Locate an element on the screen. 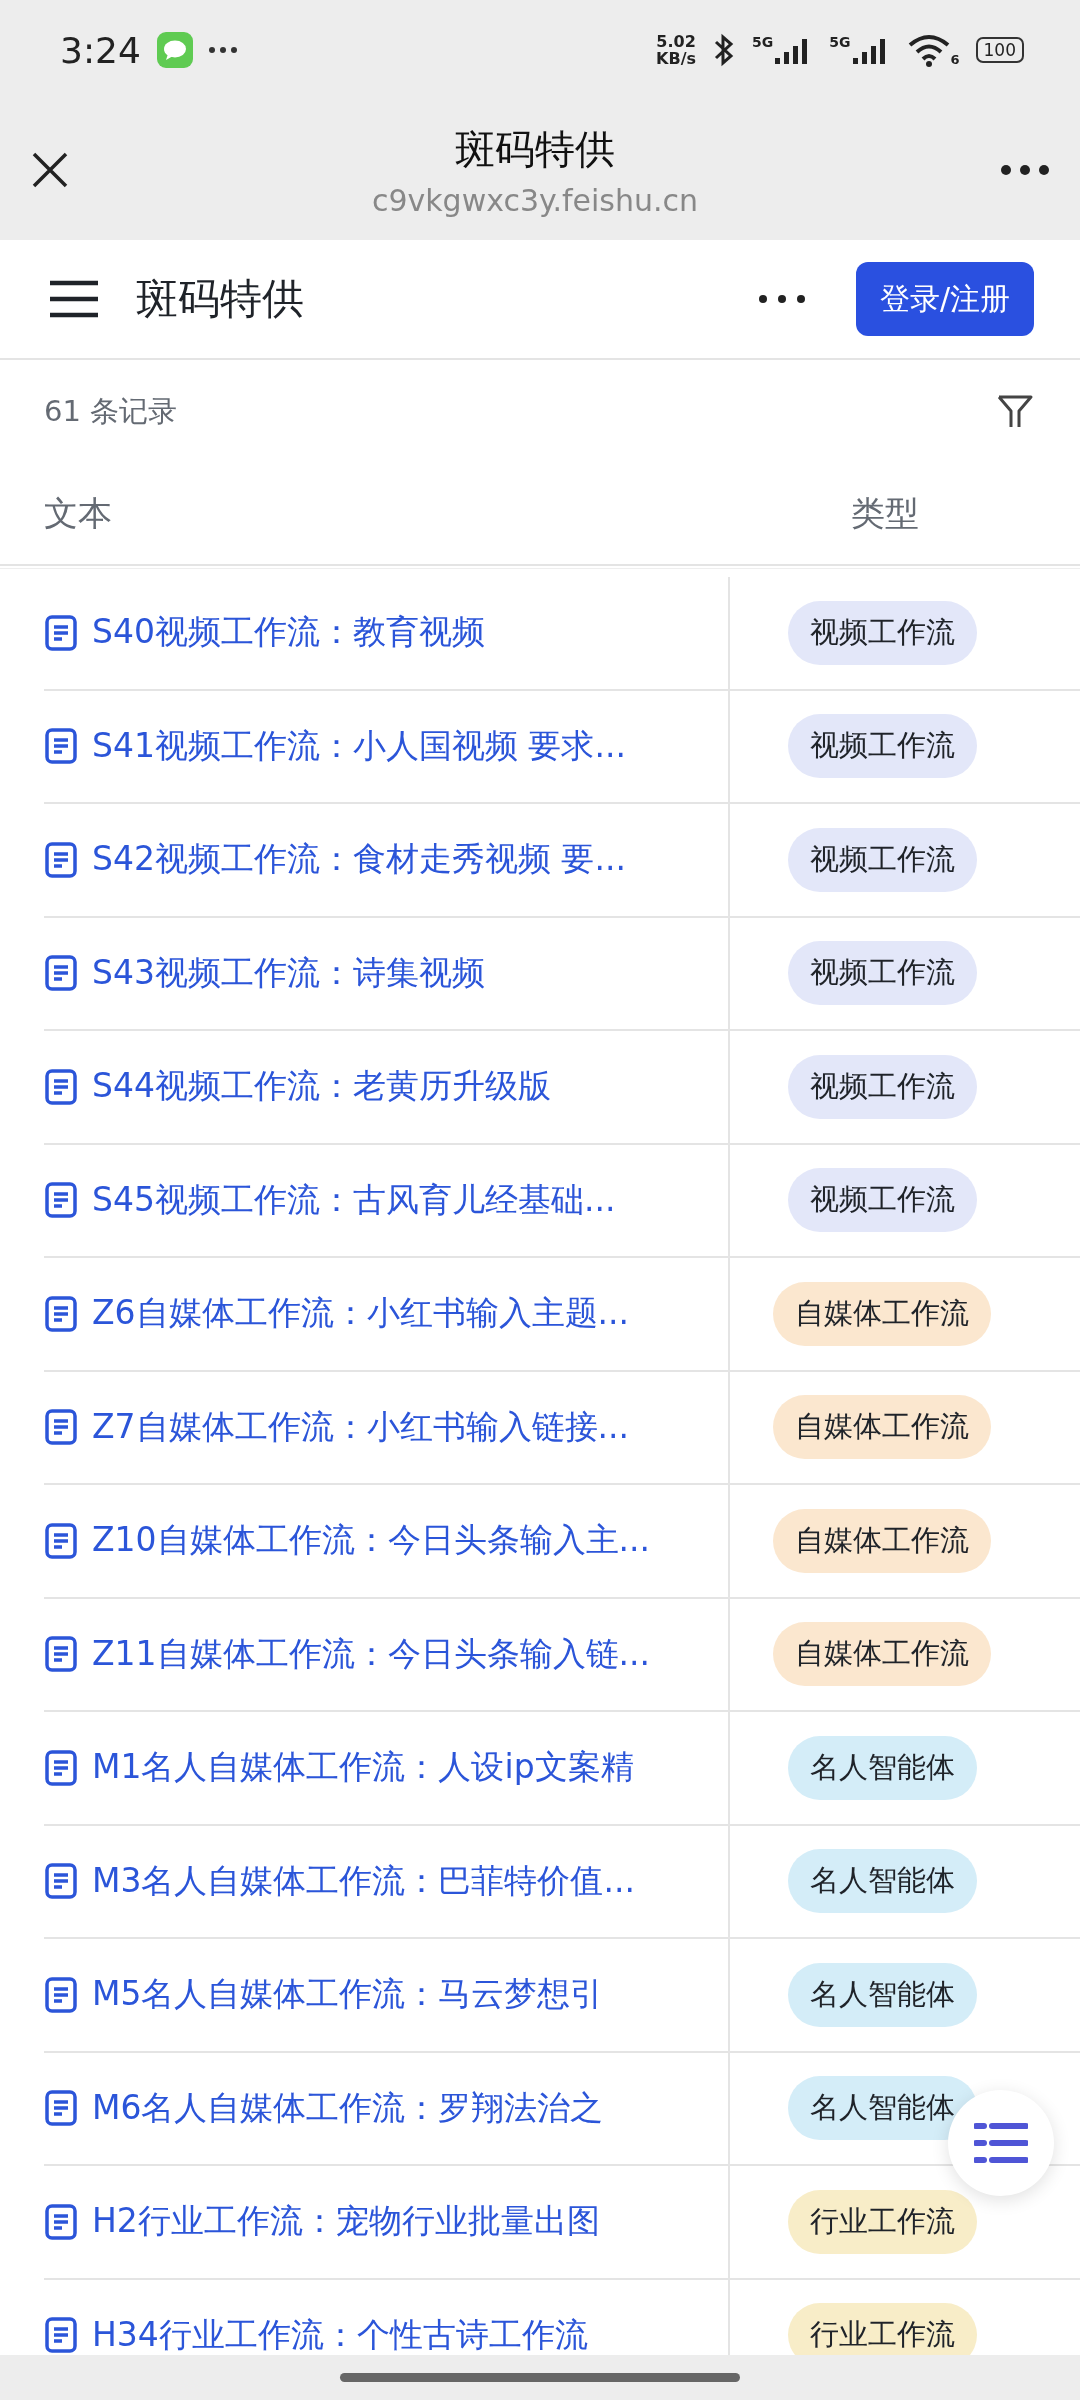  column-header: 类型 is located at coordinates (885, 513).